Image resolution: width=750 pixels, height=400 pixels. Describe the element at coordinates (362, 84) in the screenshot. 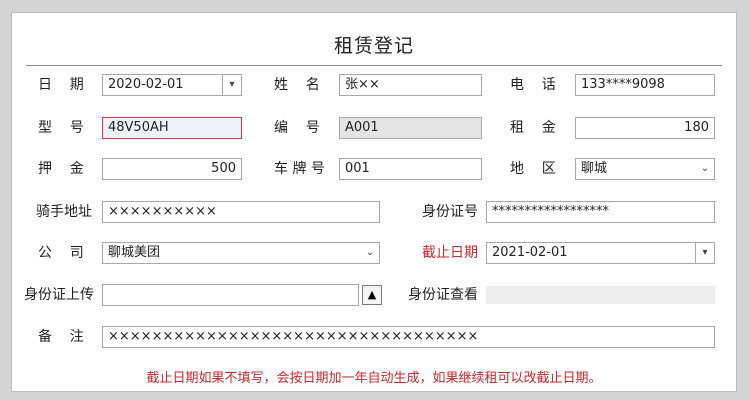

I see `name-value: 张××` at that location.